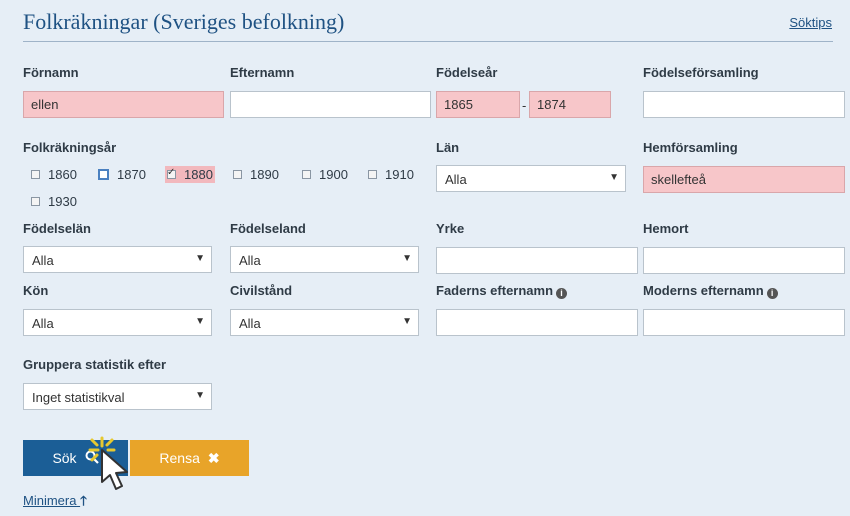 This screenshot has width=850, height=516. What do you see at coordinates (744, 104) in the screenshot?
I see `fodelseforsamling-input` at bounding box center [744, 104].